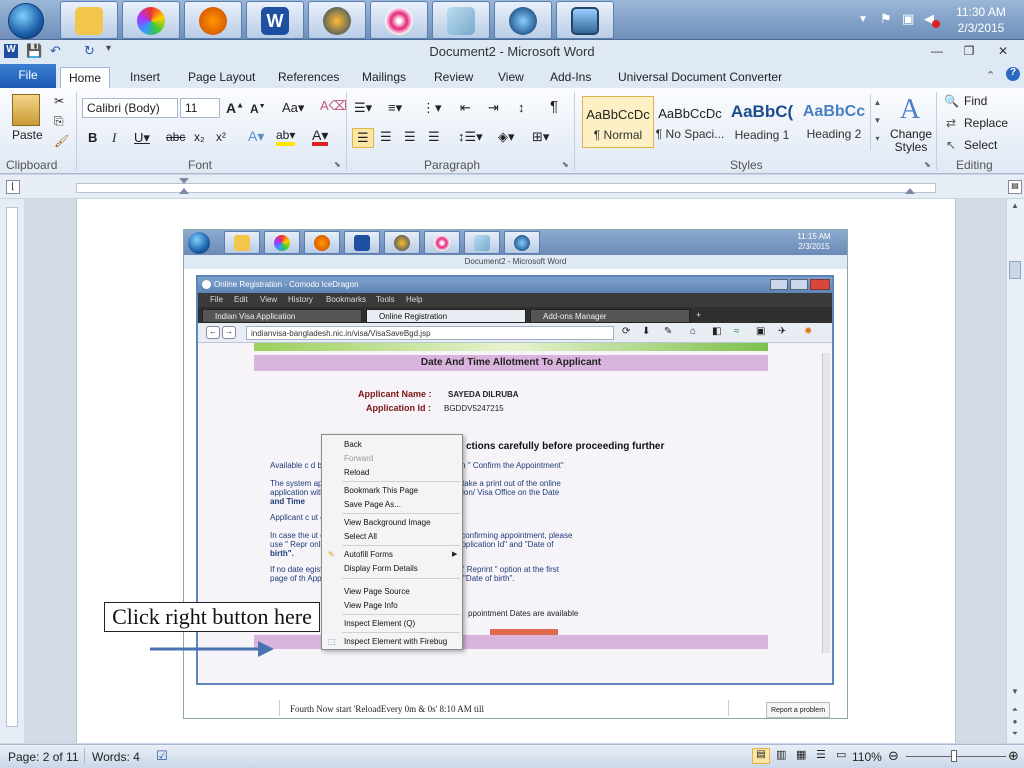 This screenshot has width=1024, height=768. I want to click on next-page-icon: ⏷, so click(1015, 735).